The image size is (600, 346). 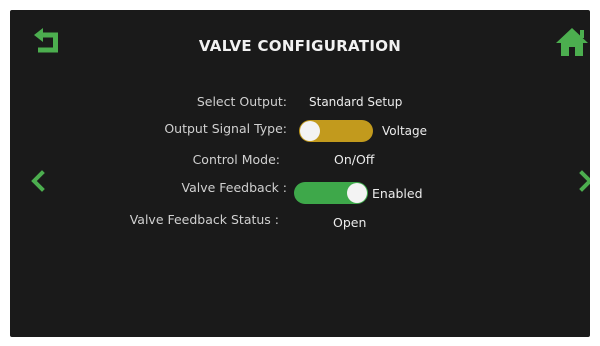 What do you see at coordinates (331, 193) in the screenshot?
I see `valve-feedback-toggle` at bounding box center [331, 193].